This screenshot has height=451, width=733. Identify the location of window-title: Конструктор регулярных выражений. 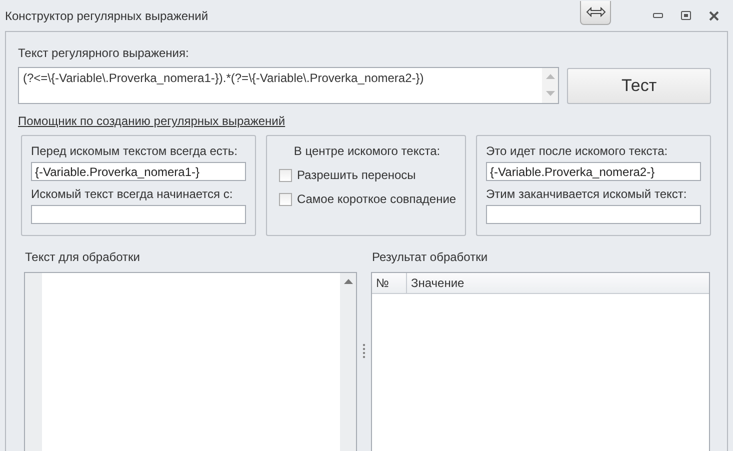
(106, 15).